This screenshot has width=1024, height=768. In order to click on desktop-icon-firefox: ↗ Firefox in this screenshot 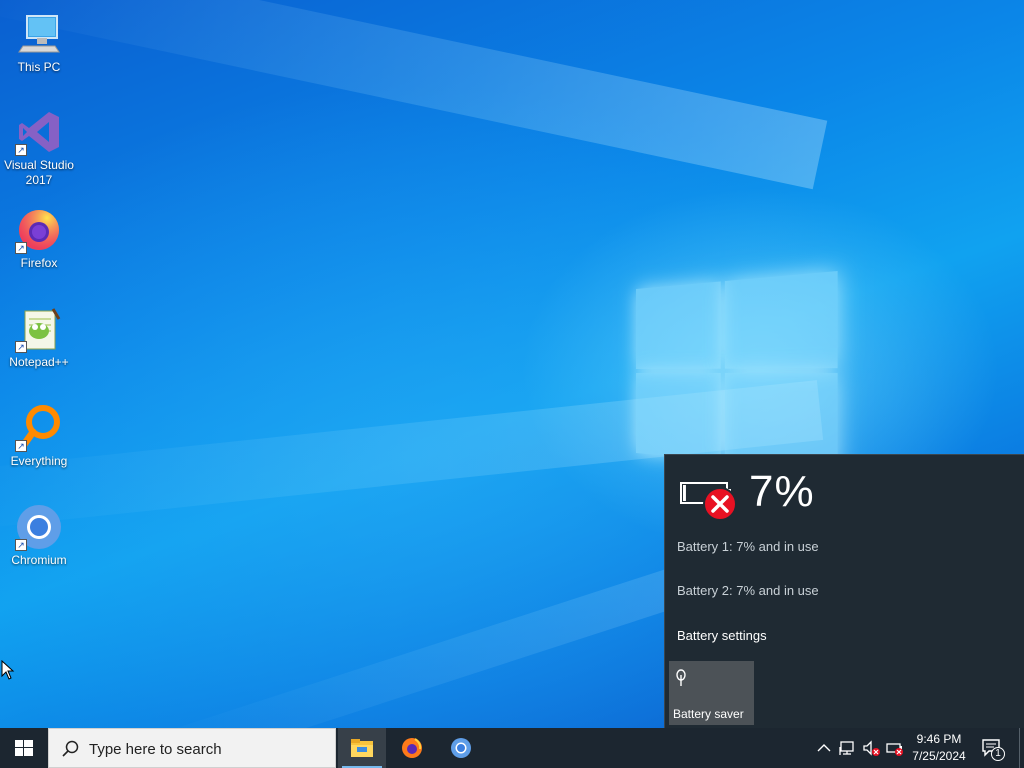, I will do `click(39, 238)`.